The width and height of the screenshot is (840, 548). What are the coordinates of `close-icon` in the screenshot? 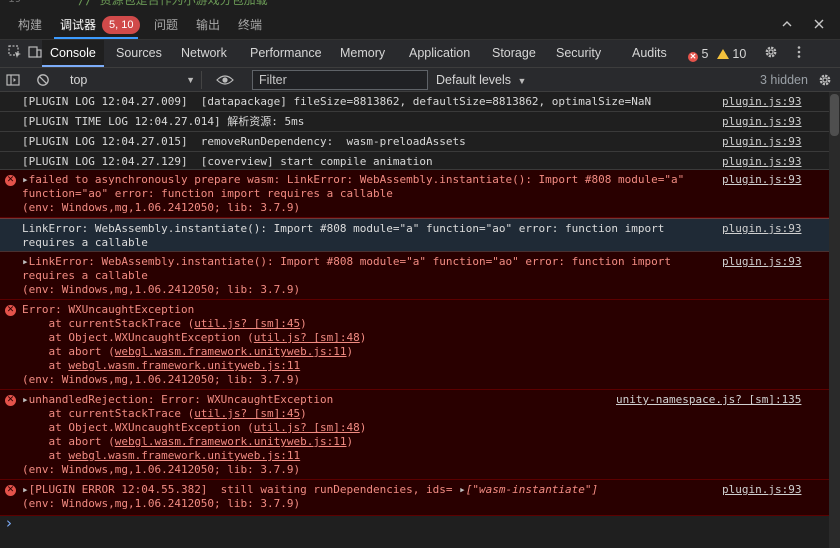 It's located at (819, 25).